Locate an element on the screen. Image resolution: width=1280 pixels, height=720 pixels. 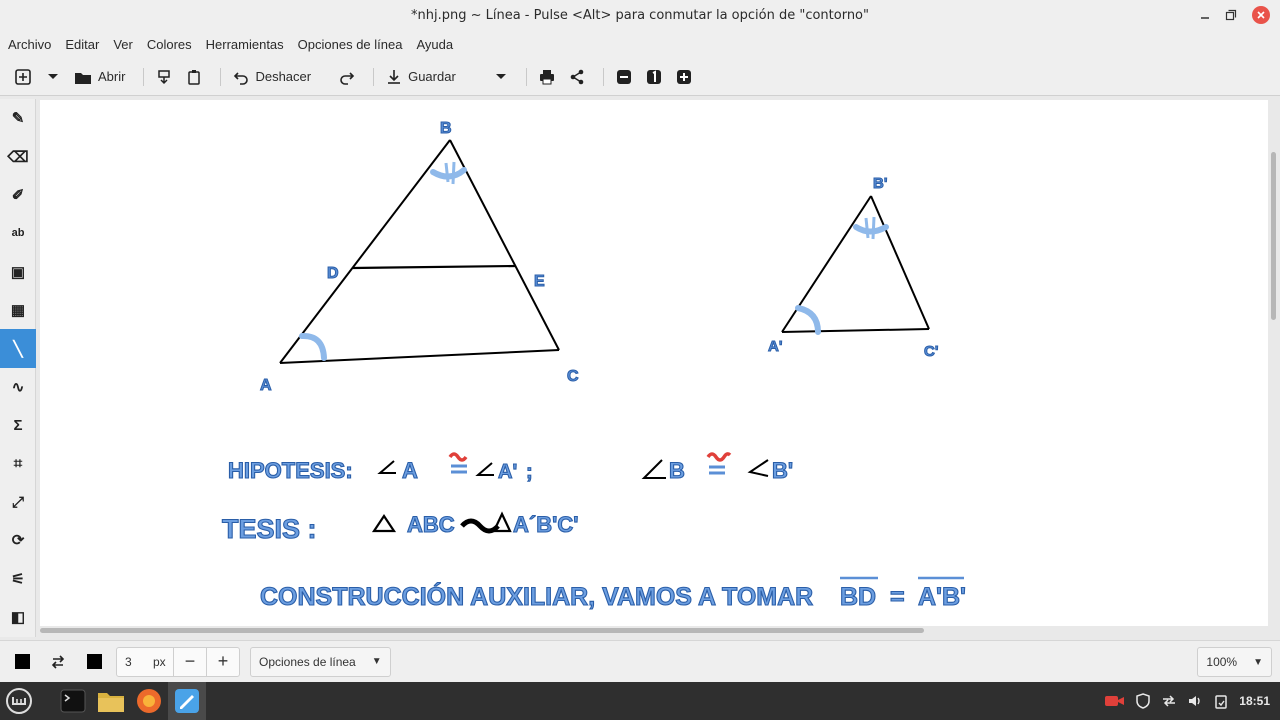
tool-options-bar: 3 px − + Opciones de línea ▼ 100% ▼ is located at coordinates (640, 661).